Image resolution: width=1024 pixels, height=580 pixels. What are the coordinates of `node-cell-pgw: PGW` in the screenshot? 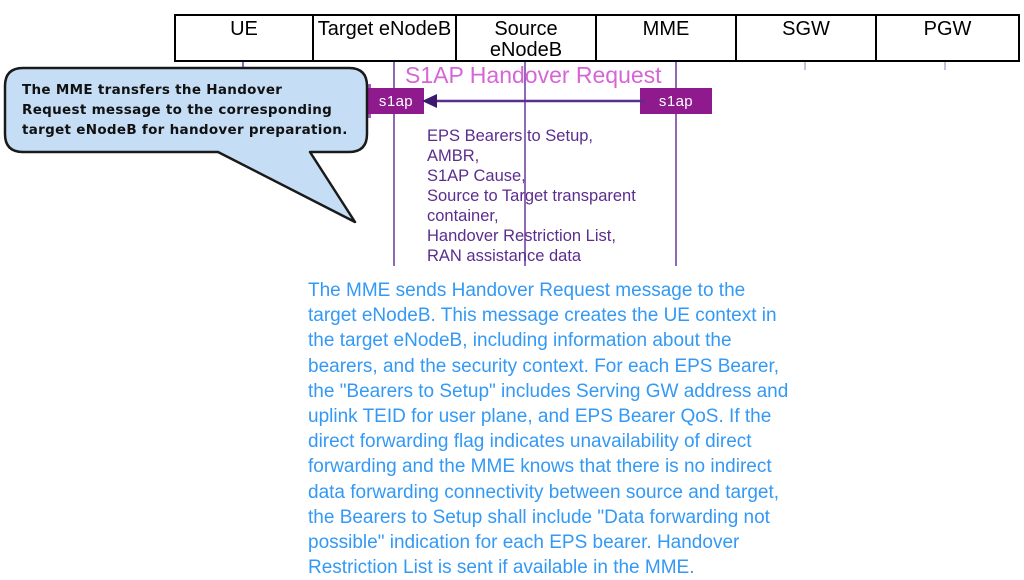 It's located at (947, 38).